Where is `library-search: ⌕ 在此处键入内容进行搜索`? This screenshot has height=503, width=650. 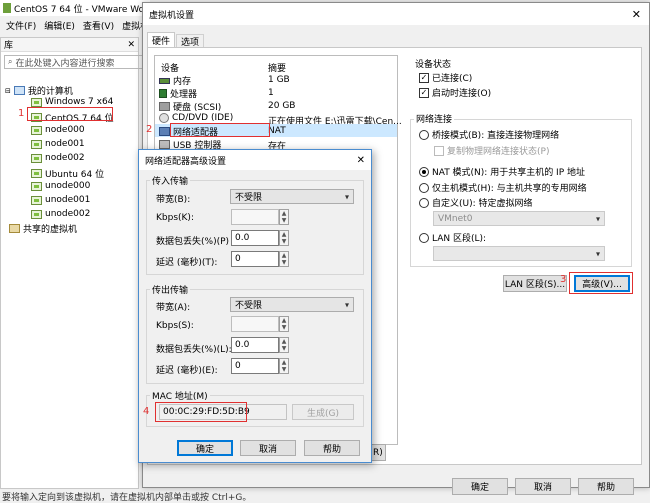 library-search: ⌕ 在此处键入内容进行搜索 is located at coordinates (75, 62).